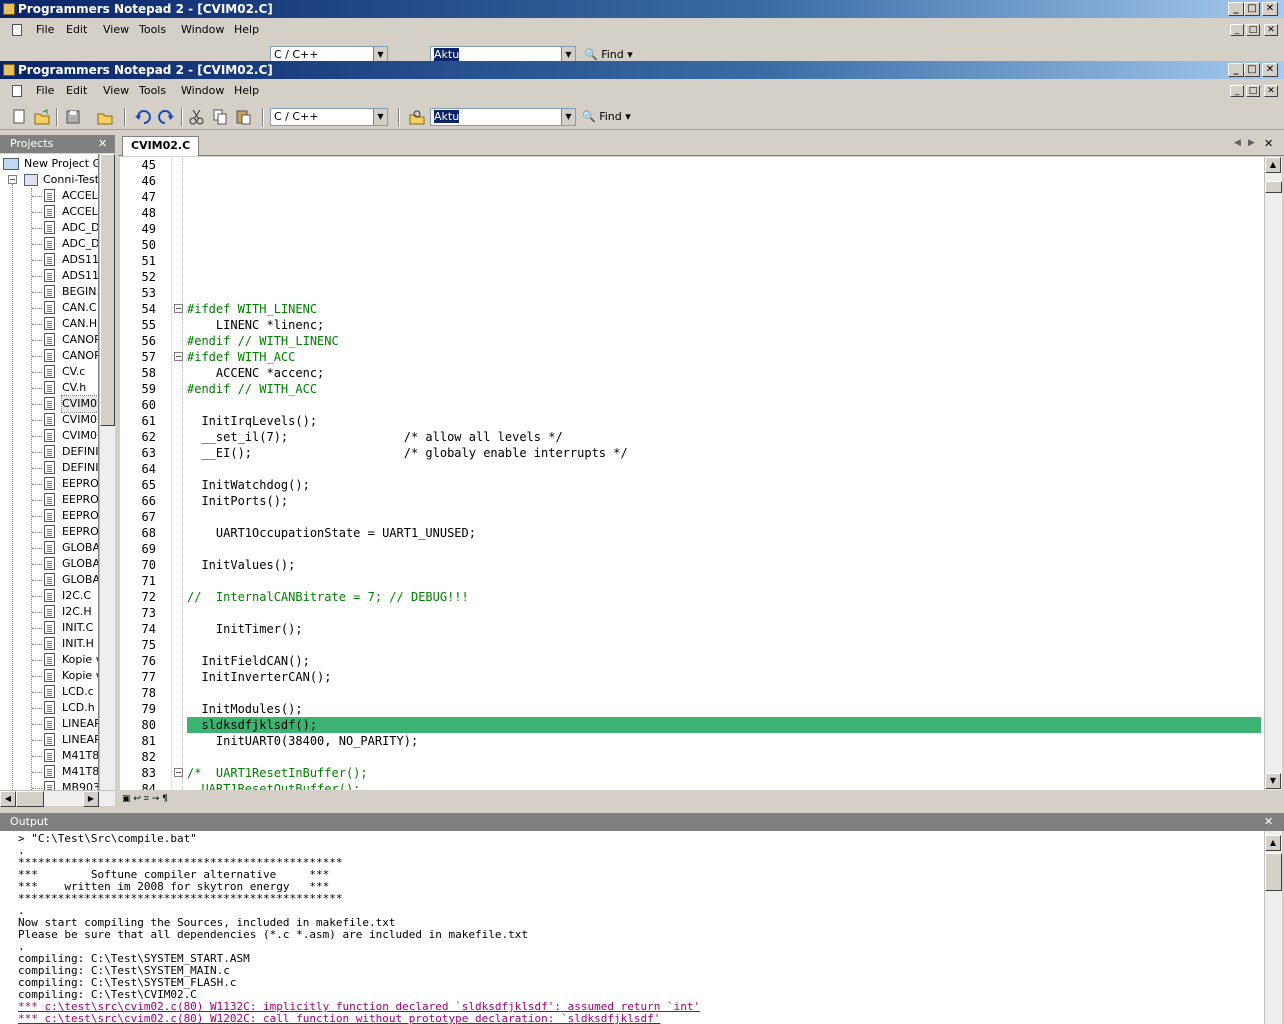  I want to click on search-folder-icon, so click(417, 117).